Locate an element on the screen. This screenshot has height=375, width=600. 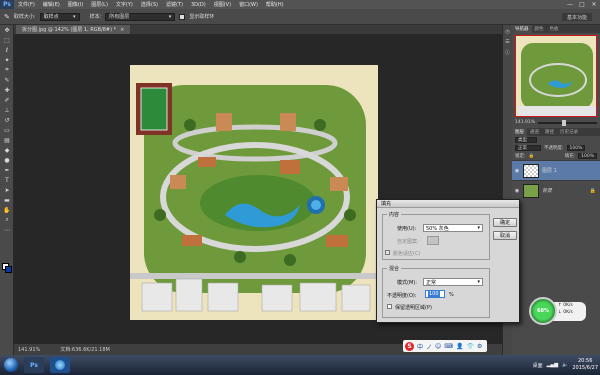
layer-thumbnail is located at coordinates (531, 190).